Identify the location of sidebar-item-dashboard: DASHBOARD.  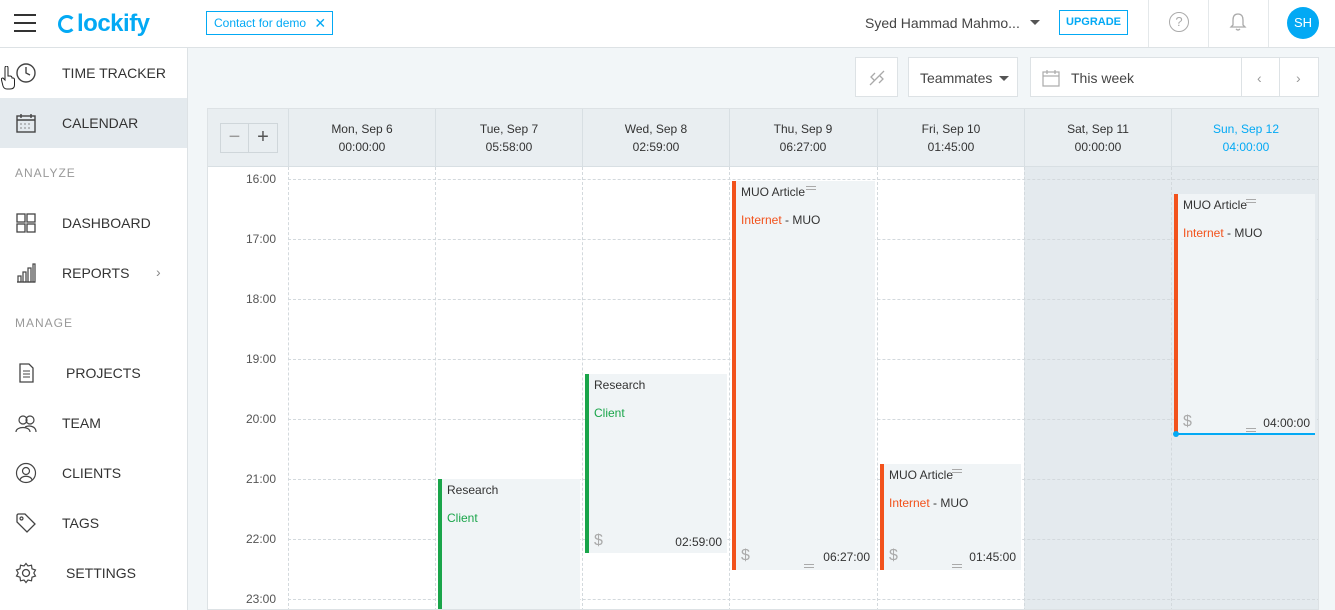
(93, 223).